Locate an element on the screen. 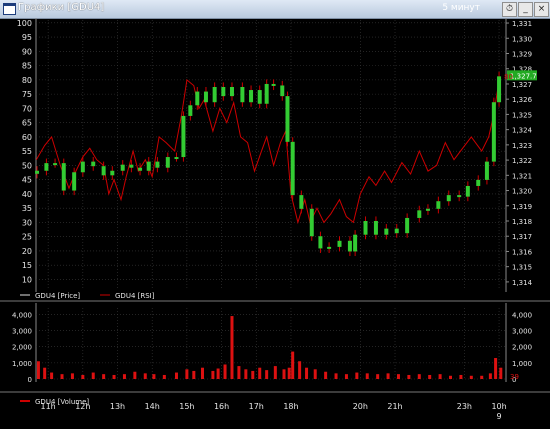 The image size is (550, 429). right-tick-label: 1,315 is located at coordinates (522, 268).